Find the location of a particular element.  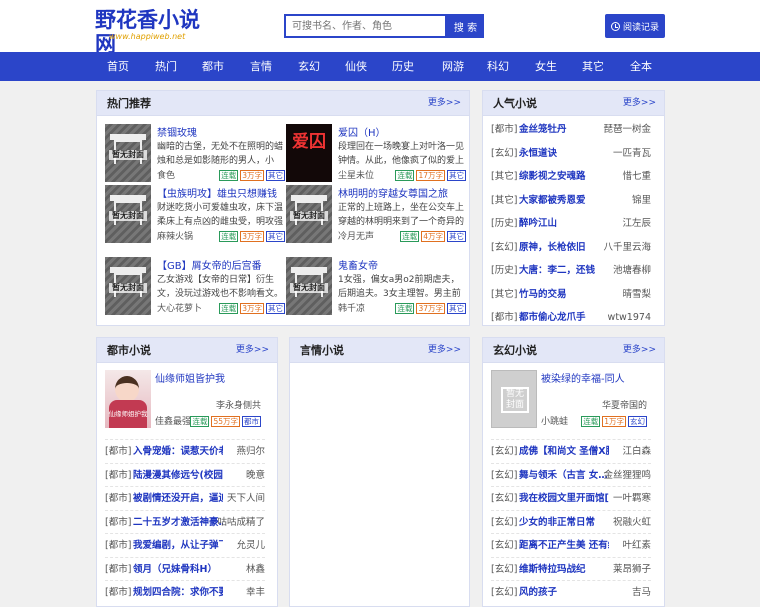

book-name: 【虫族明攻】雄虫只想赚钱 is located at coordinates (217, 192).